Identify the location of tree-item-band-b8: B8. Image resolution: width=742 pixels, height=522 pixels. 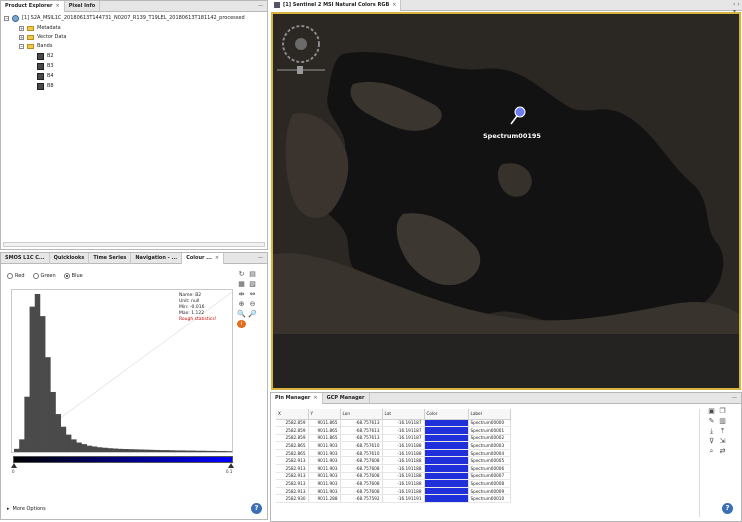
(45, 86).